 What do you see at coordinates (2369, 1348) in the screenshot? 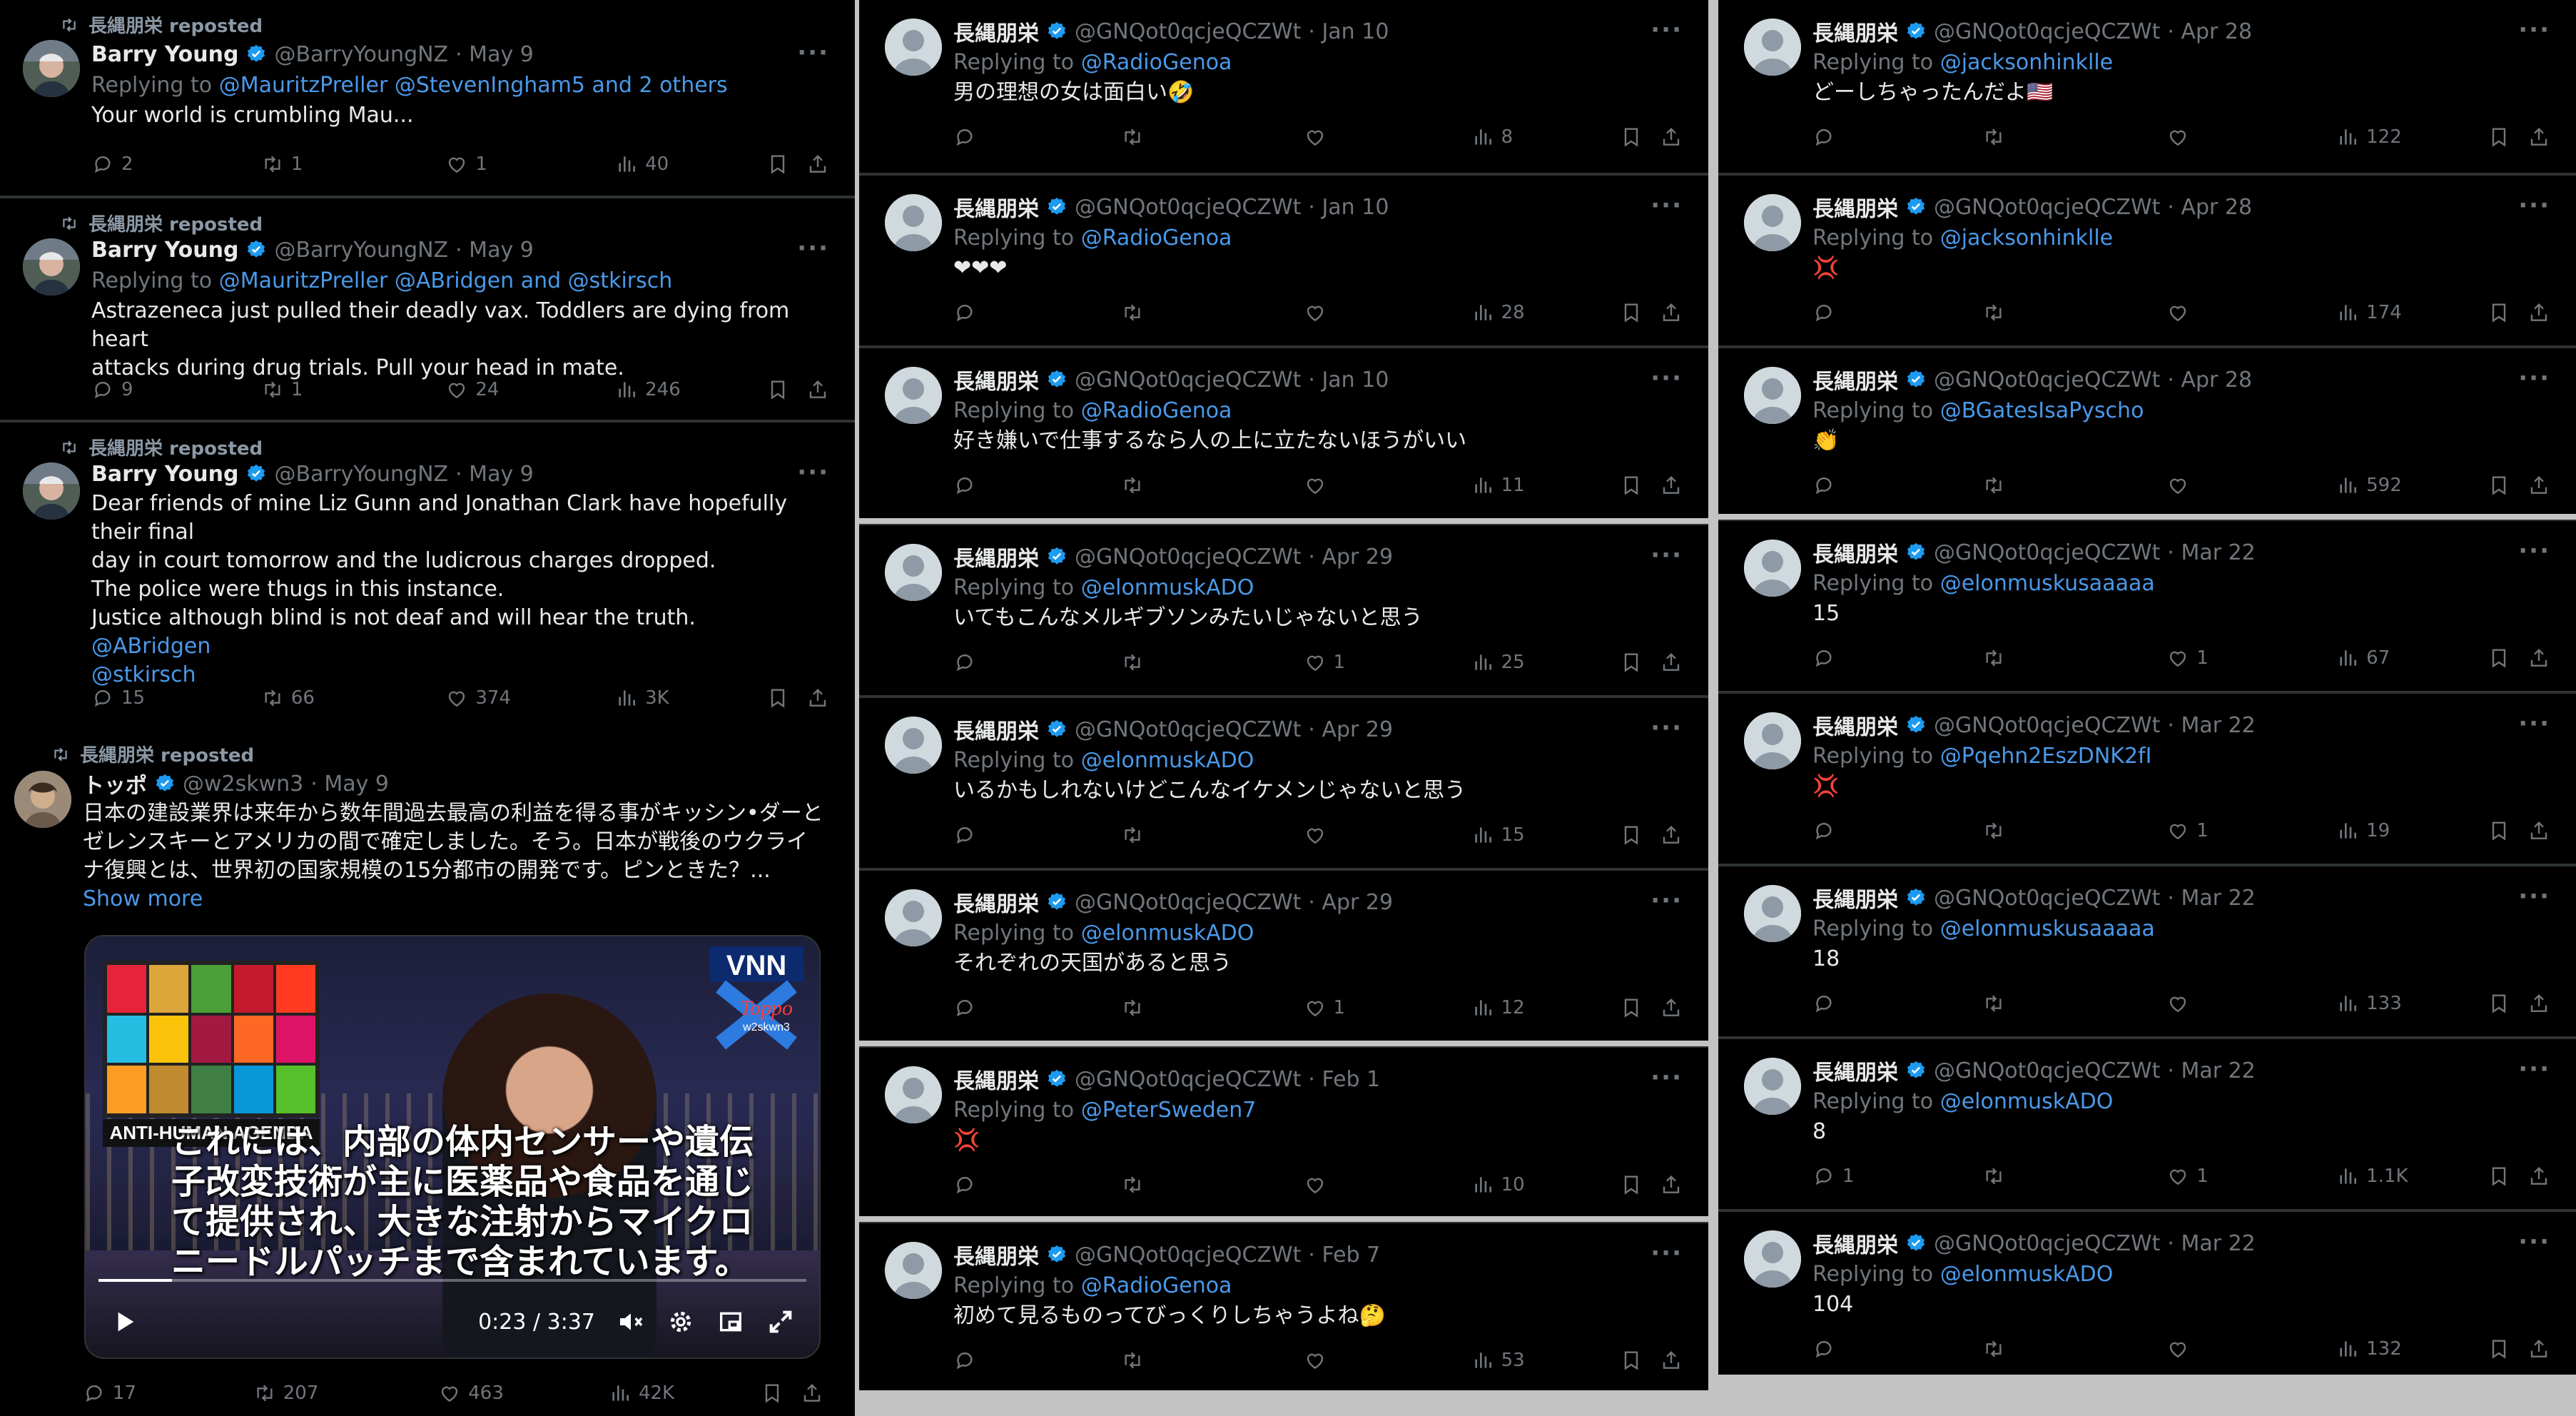
I see `views-button: 132` at bounding box center [2369, 1348].